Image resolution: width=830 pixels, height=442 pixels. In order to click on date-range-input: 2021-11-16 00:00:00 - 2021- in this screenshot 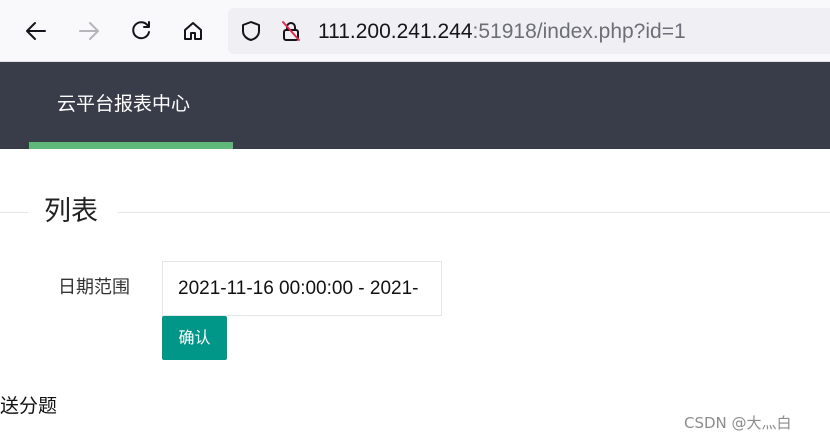, I will do `click(302, 288)`.